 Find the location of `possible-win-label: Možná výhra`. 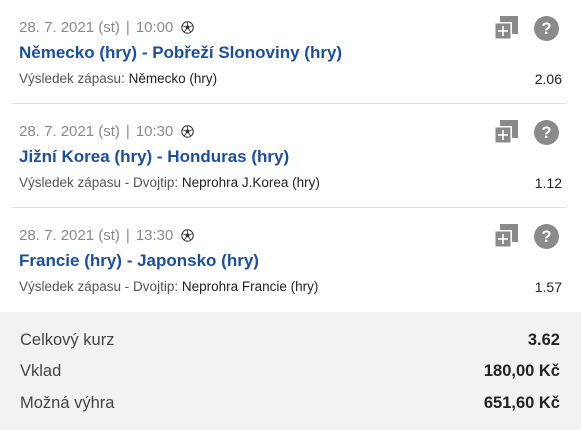

possible-win-label: Možná výhra is located at coordinates (67, 403).